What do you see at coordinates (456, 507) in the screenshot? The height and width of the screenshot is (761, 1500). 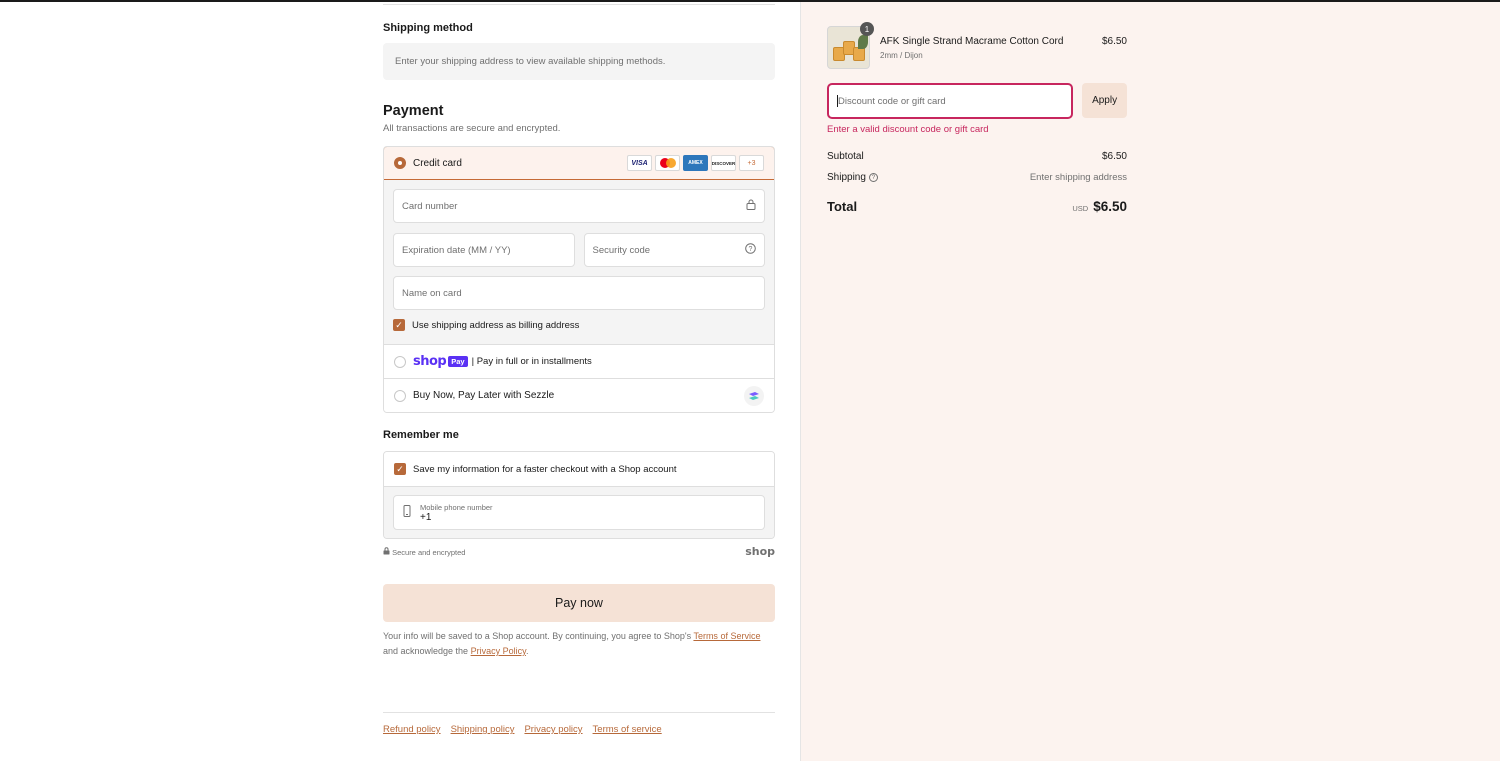 I see `phone-label: Mobile phone number` at bounding box center [456, 507].